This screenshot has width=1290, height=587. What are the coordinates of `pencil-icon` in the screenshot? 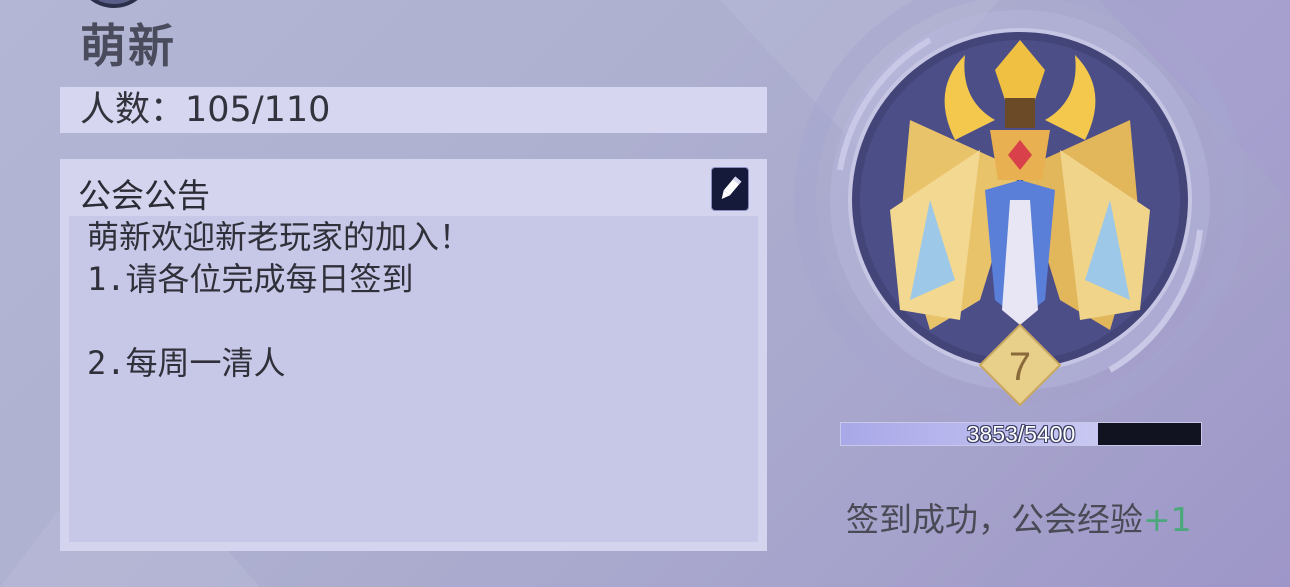 It's located at (731, 187).